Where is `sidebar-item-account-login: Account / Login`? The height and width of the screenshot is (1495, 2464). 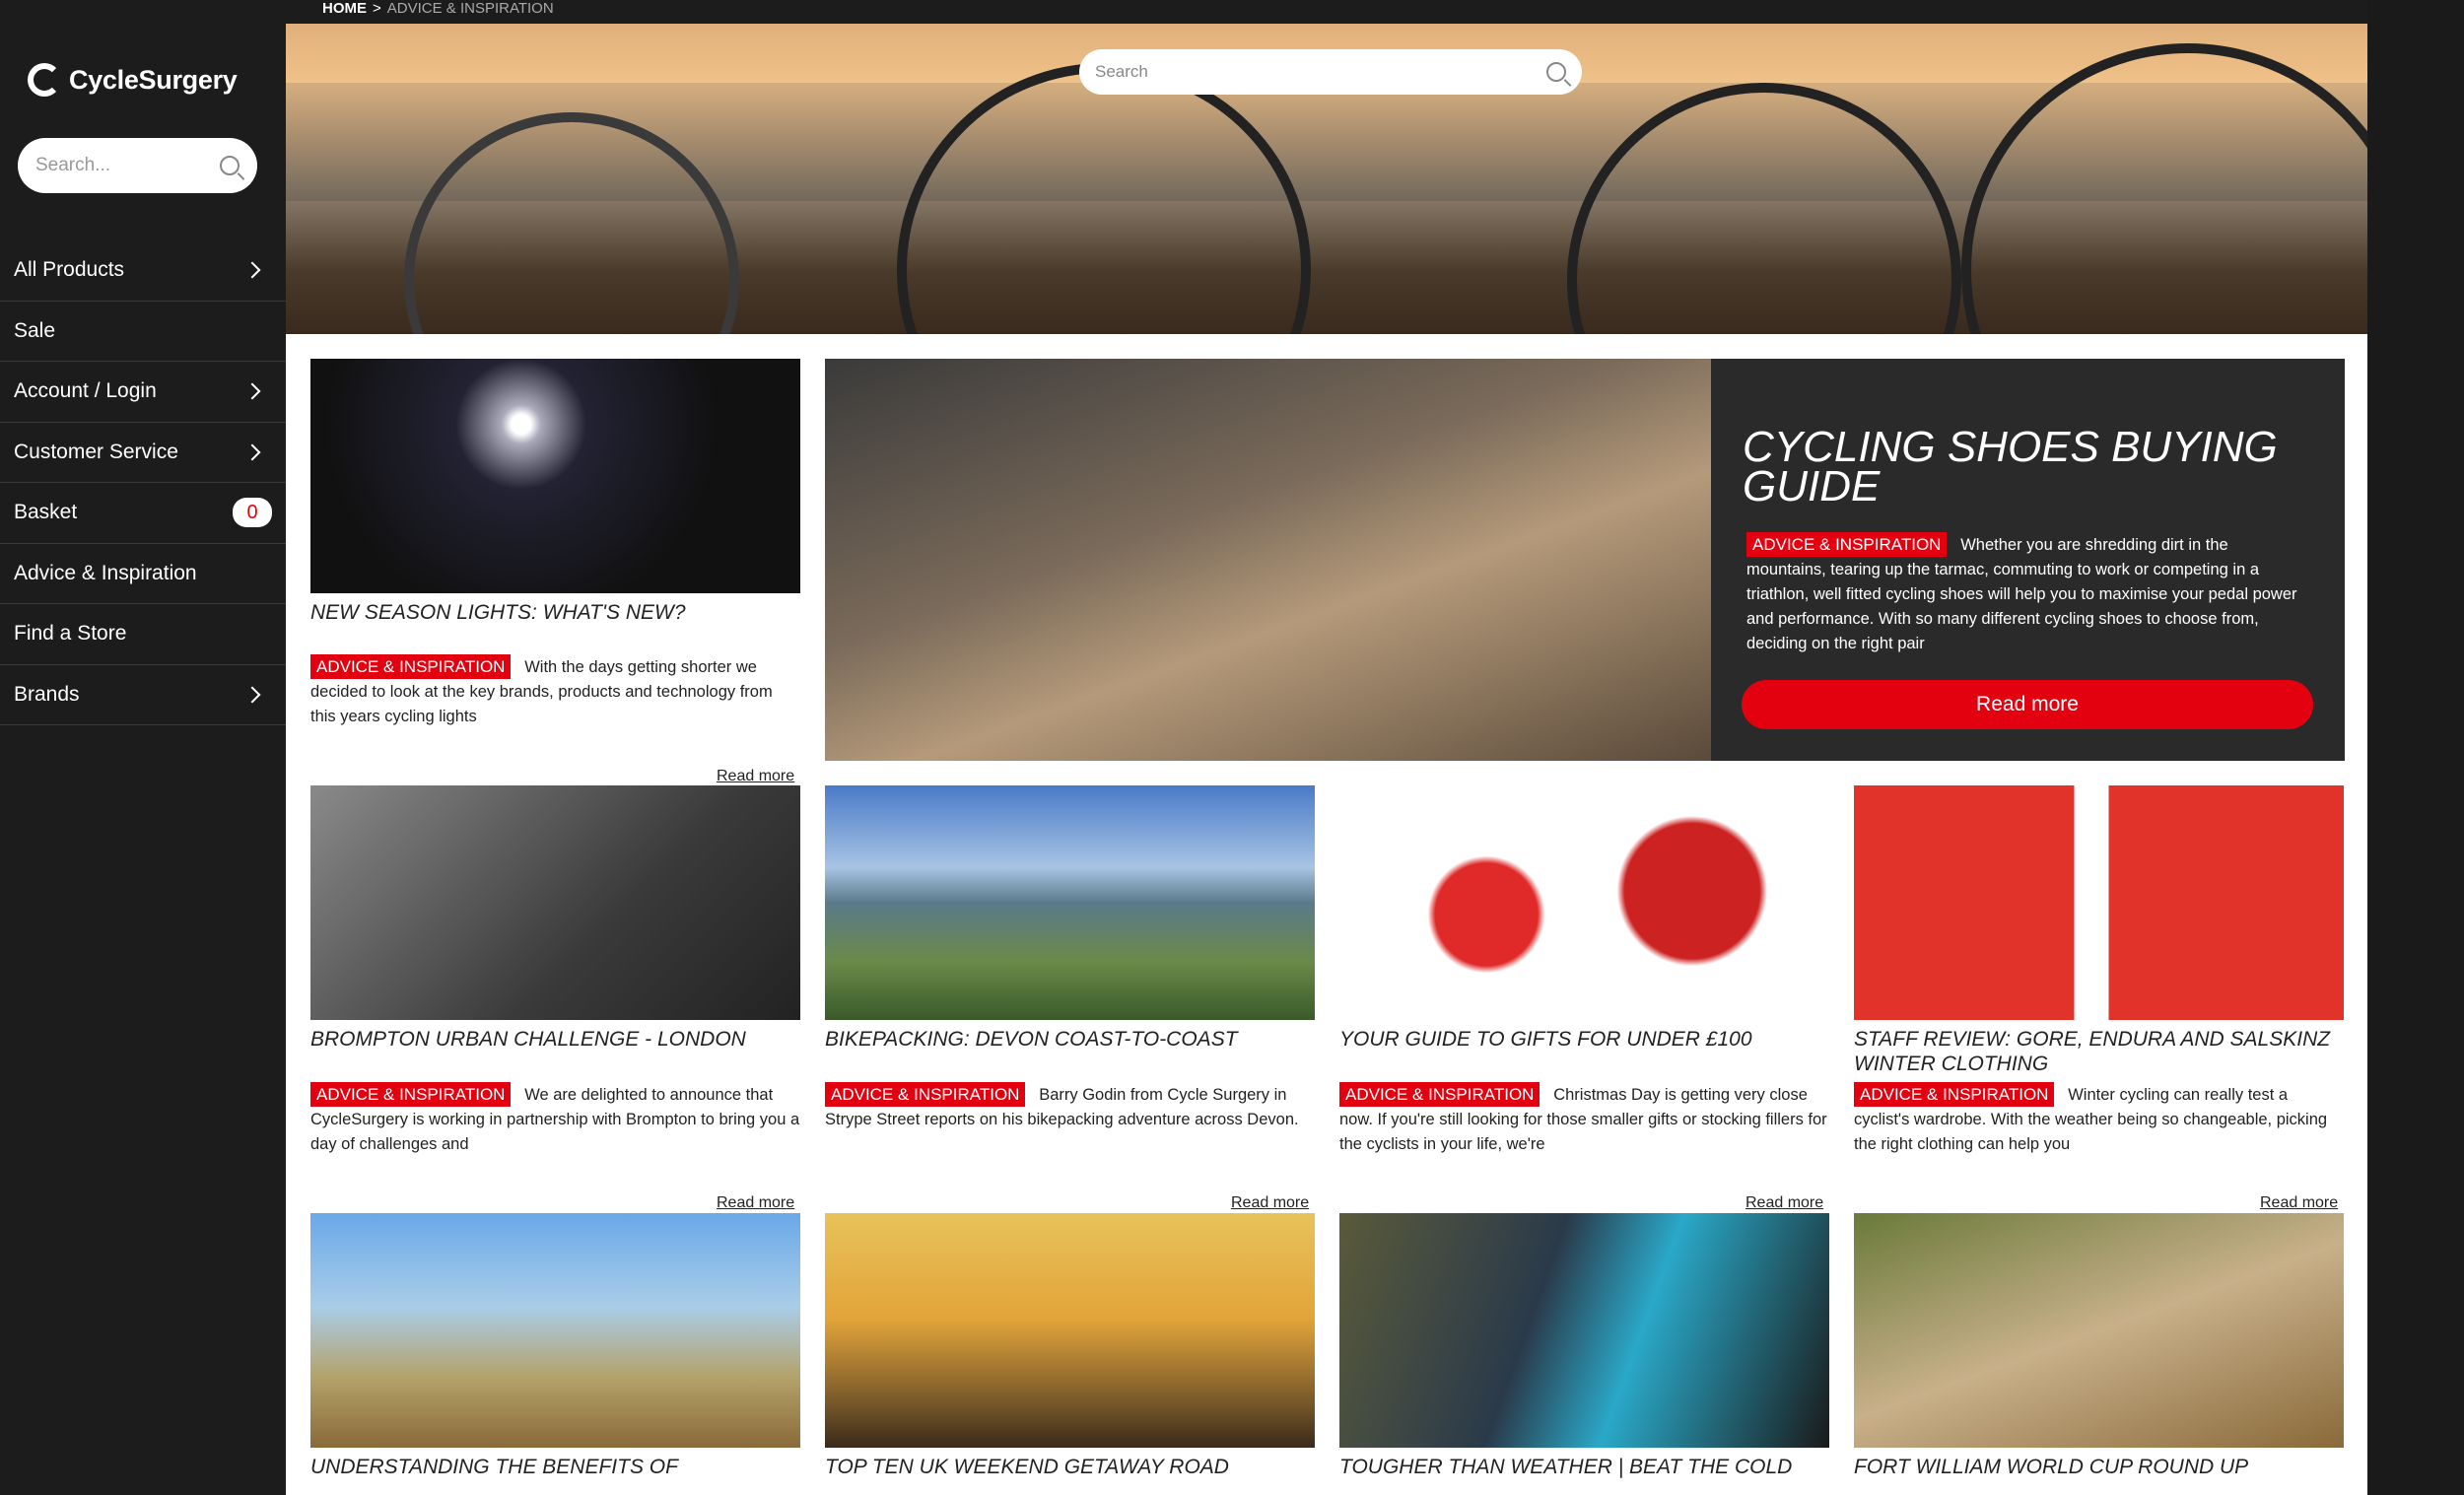 sidebar-item-account-login: Account / Login is located at coordinates (143, 392).